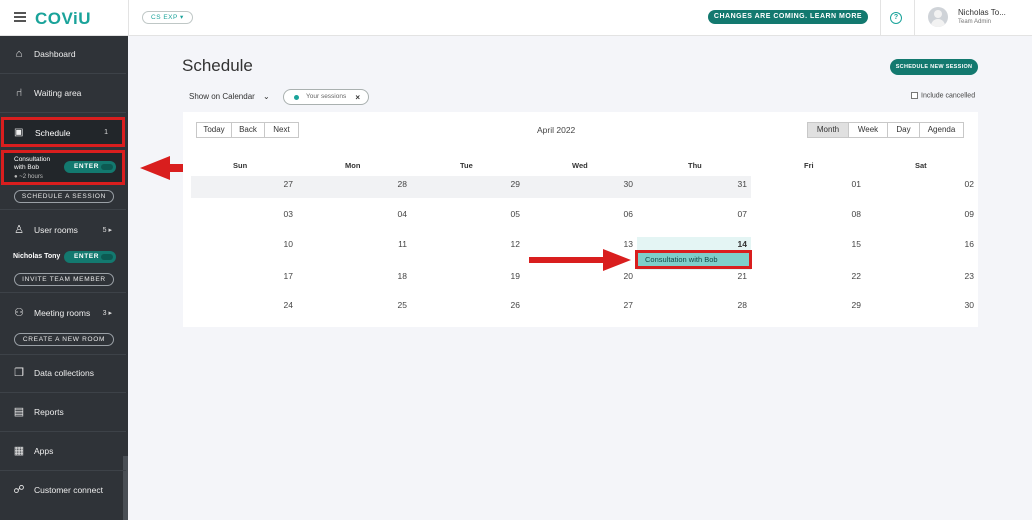 The height and width of the screenshot is (520, 1032). Describe the element at coordinates (55, 54) in the screenshot. I see `sidebar-item-label: Dashboard` at that location.